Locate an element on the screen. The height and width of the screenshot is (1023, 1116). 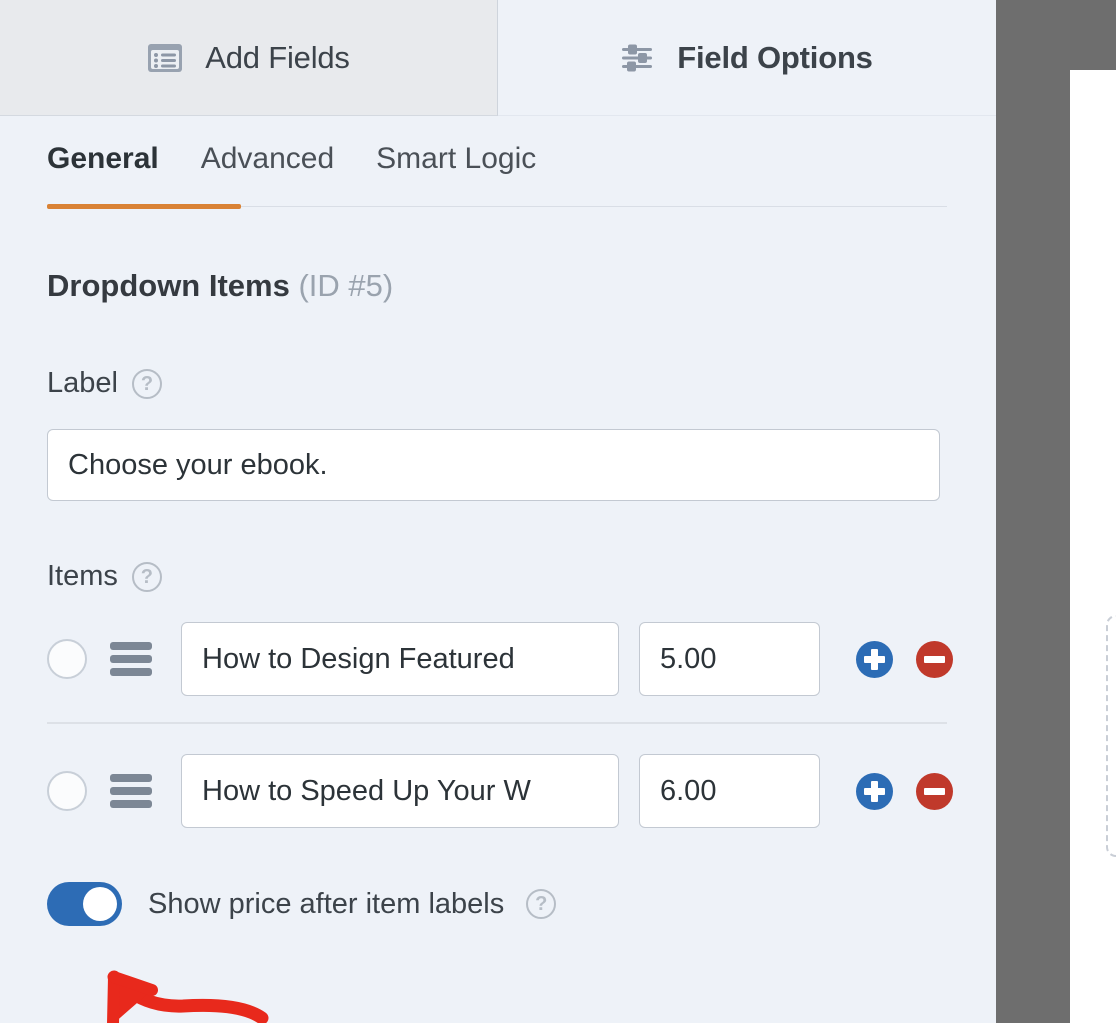
subtab-general: General is located at coordinates (114, 159).